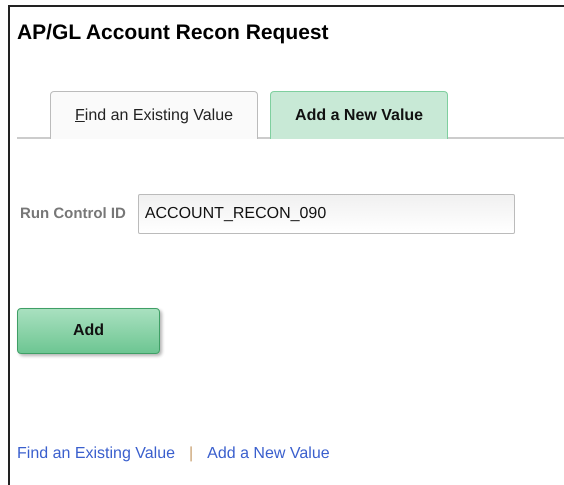 The height and width of the screenshot is (485, 564). Describe the element at coordinates (73, 214) in the screenshot. I see `field-label: Run Control ID` at that location.